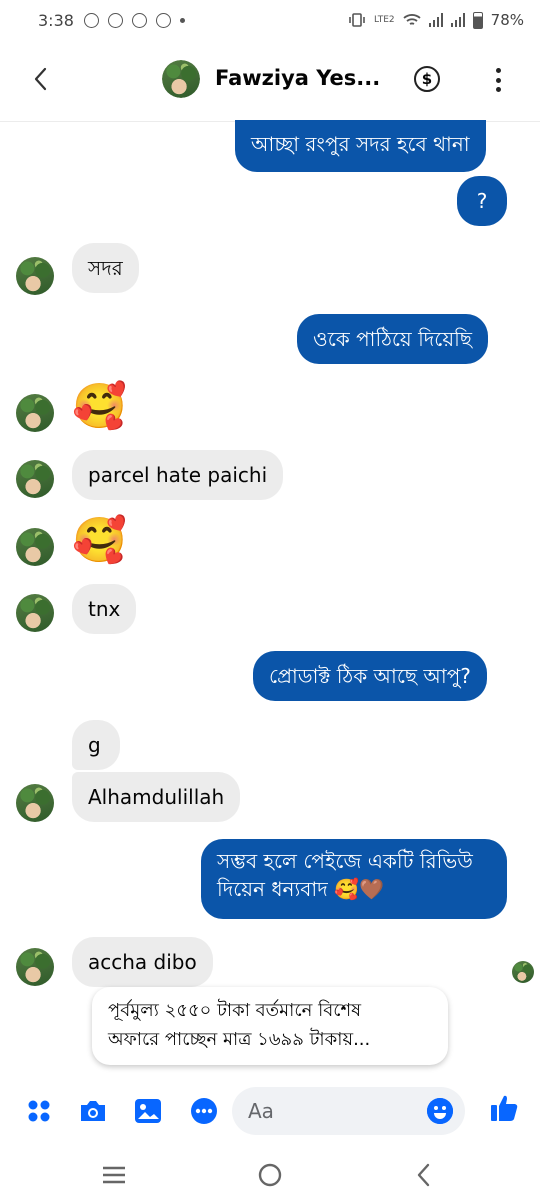 This screenshot has width=540, height=1204. I want to click on camera-button, so click(93, 1111).